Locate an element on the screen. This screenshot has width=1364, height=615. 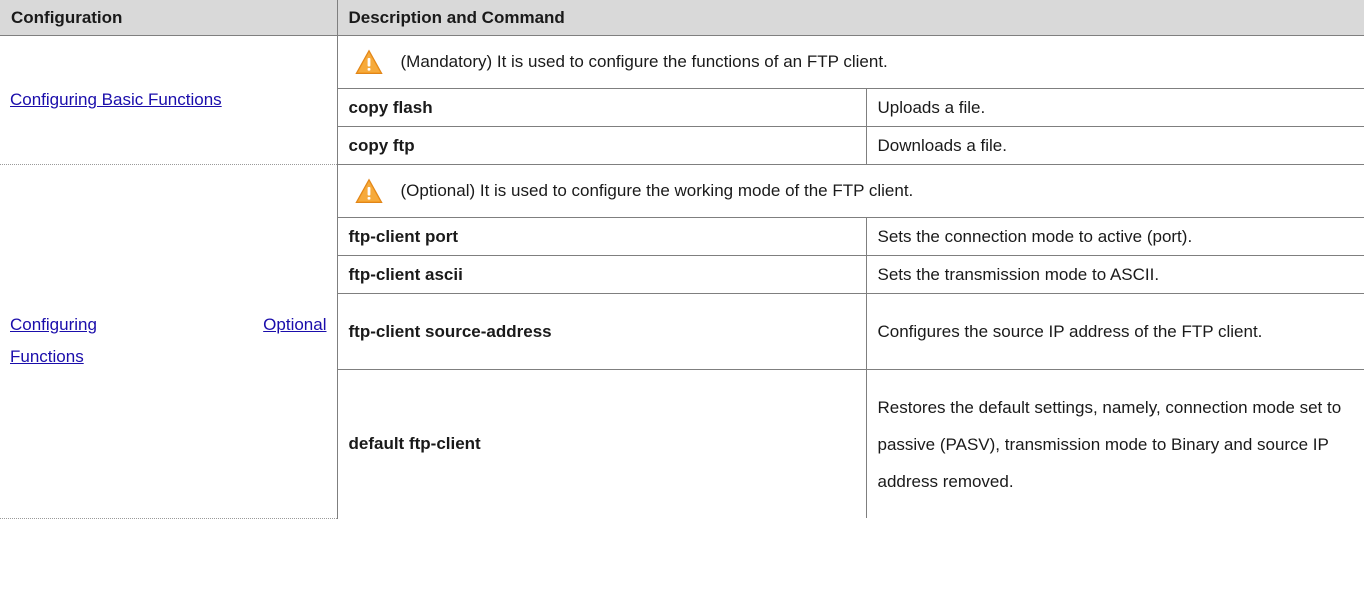
header-configuration: Configuration is located at coordinates (169, 18).